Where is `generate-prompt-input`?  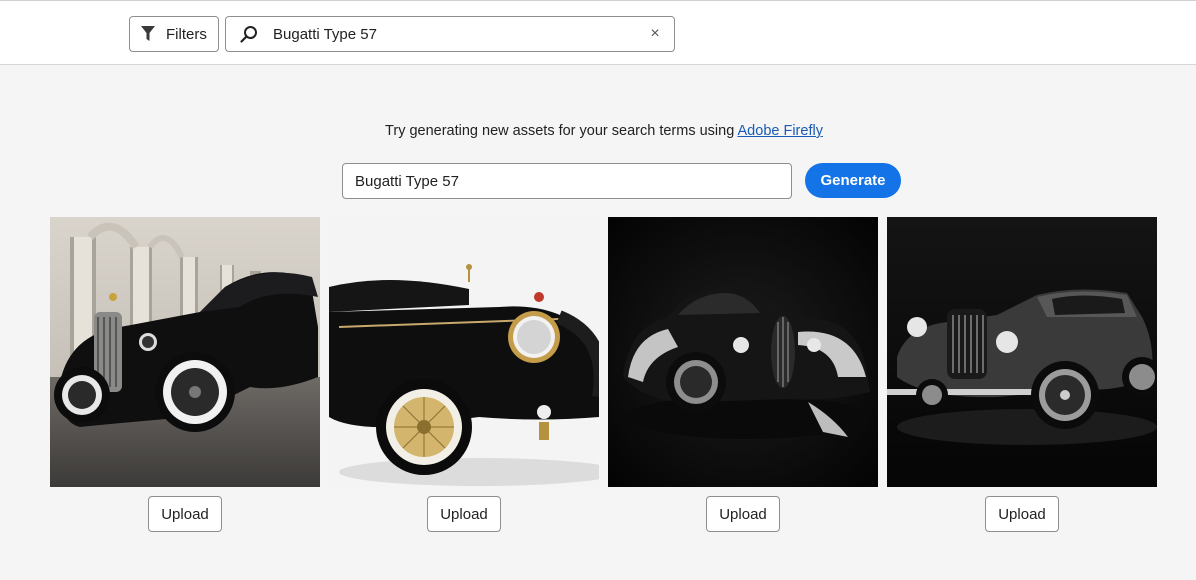
generate-prompt-input is located at coordinates (567, 181).